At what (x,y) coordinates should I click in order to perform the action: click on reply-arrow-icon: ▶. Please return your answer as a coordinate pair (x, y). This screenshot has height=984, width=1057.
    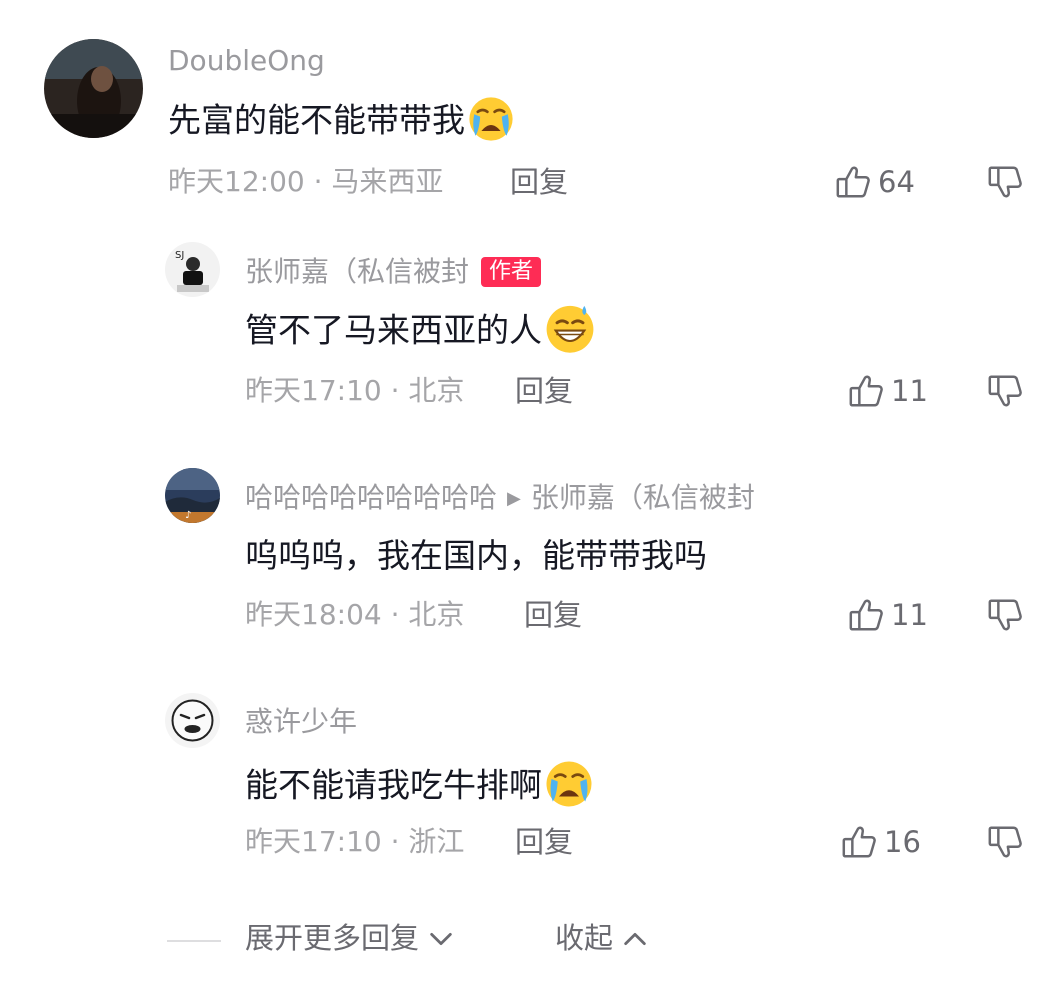
    Looking at the image, I should click on (514, 498).